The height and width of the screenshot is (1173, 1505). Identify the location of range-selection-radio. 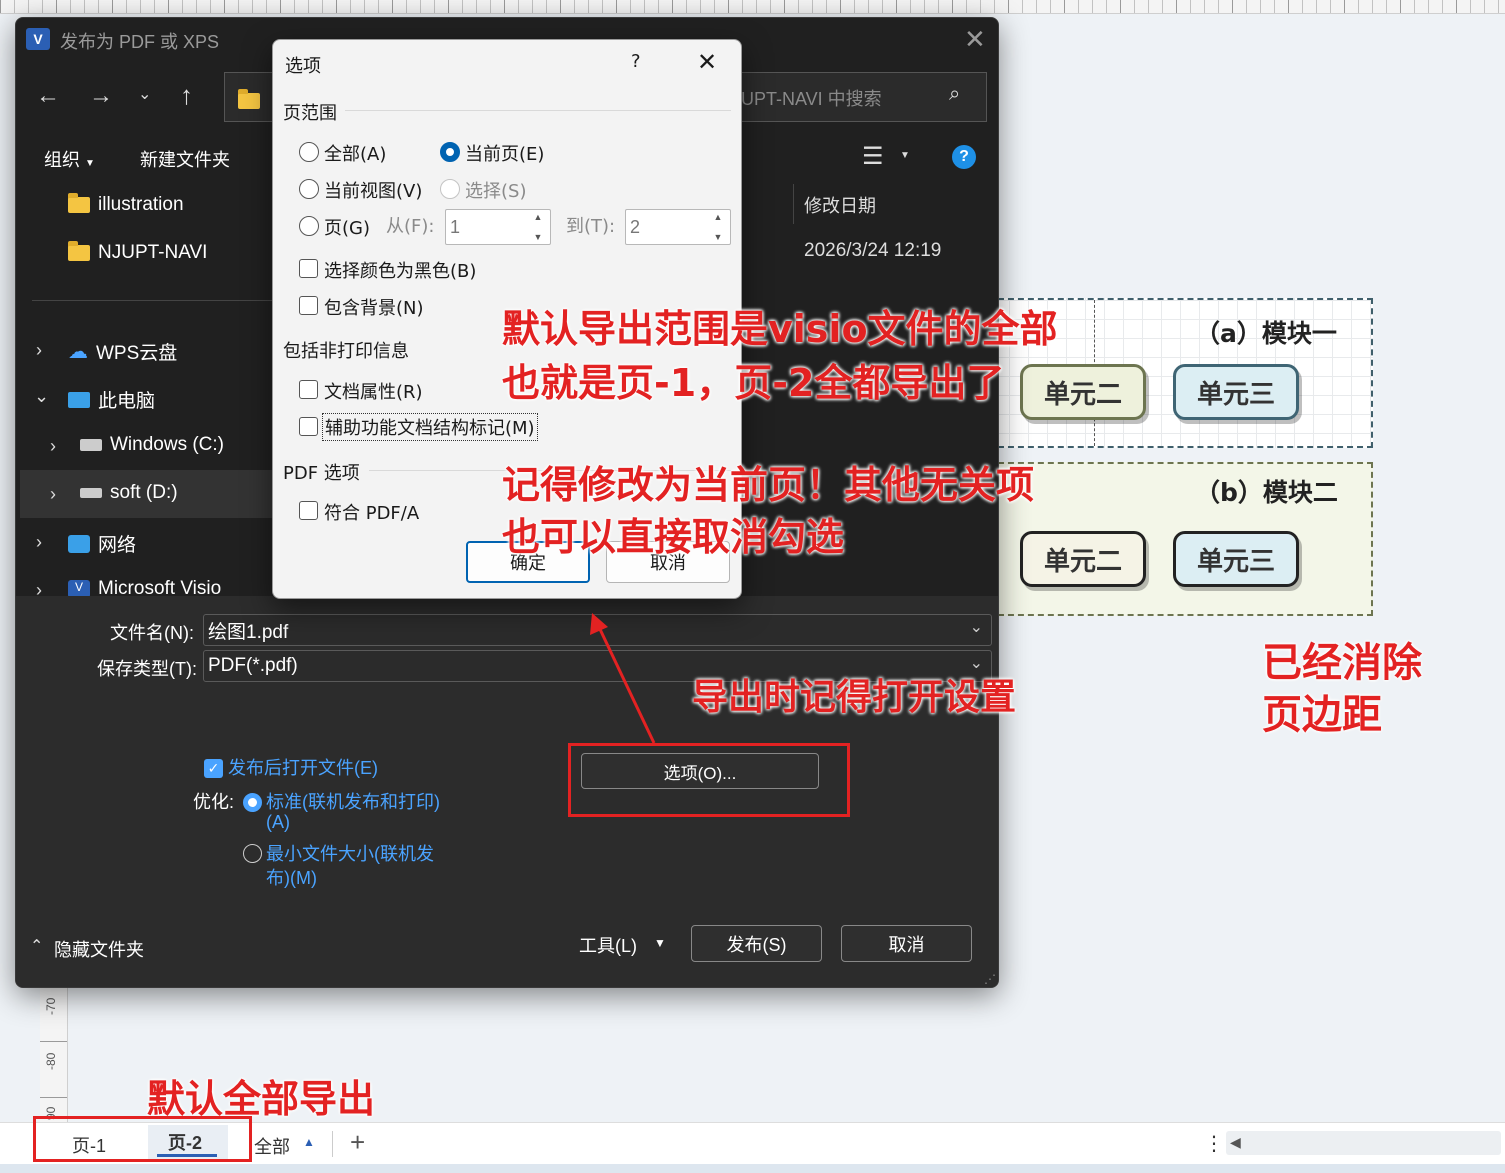
(450, 189).